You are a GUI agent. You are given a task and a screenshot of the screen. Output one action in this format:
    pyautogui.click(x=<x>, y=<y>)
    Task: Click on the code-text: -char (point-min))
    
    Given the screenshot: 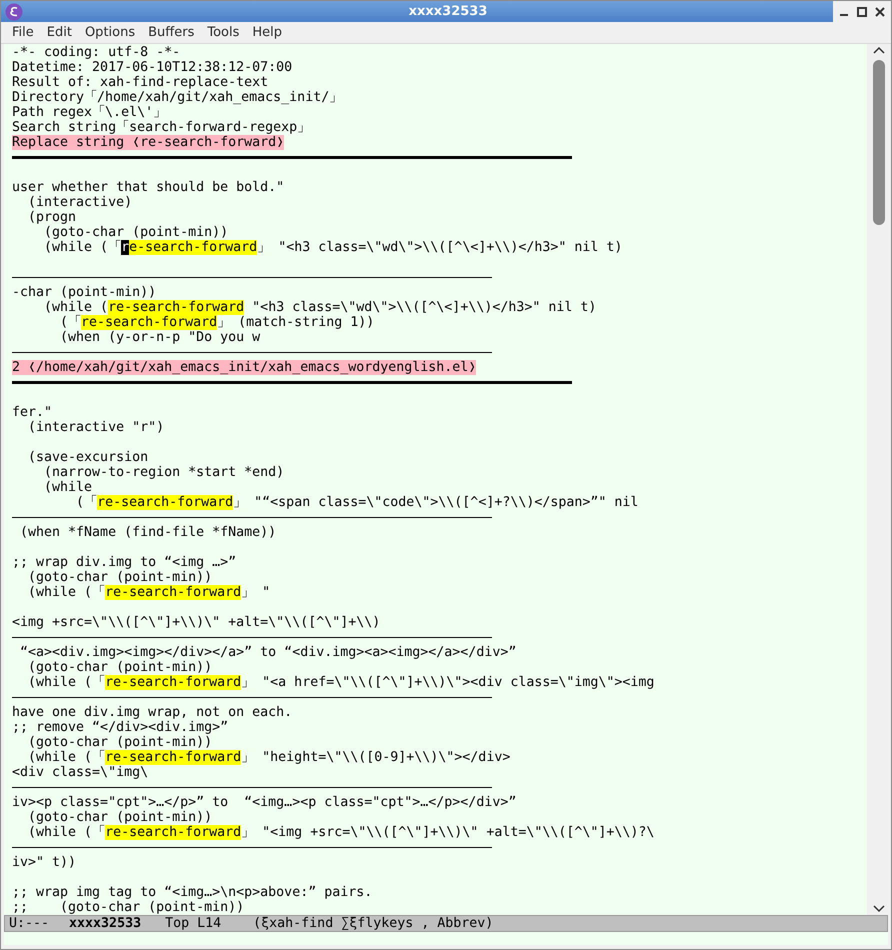 What is the action you would take?
    pyautogui.click(x=84, y=292)
    